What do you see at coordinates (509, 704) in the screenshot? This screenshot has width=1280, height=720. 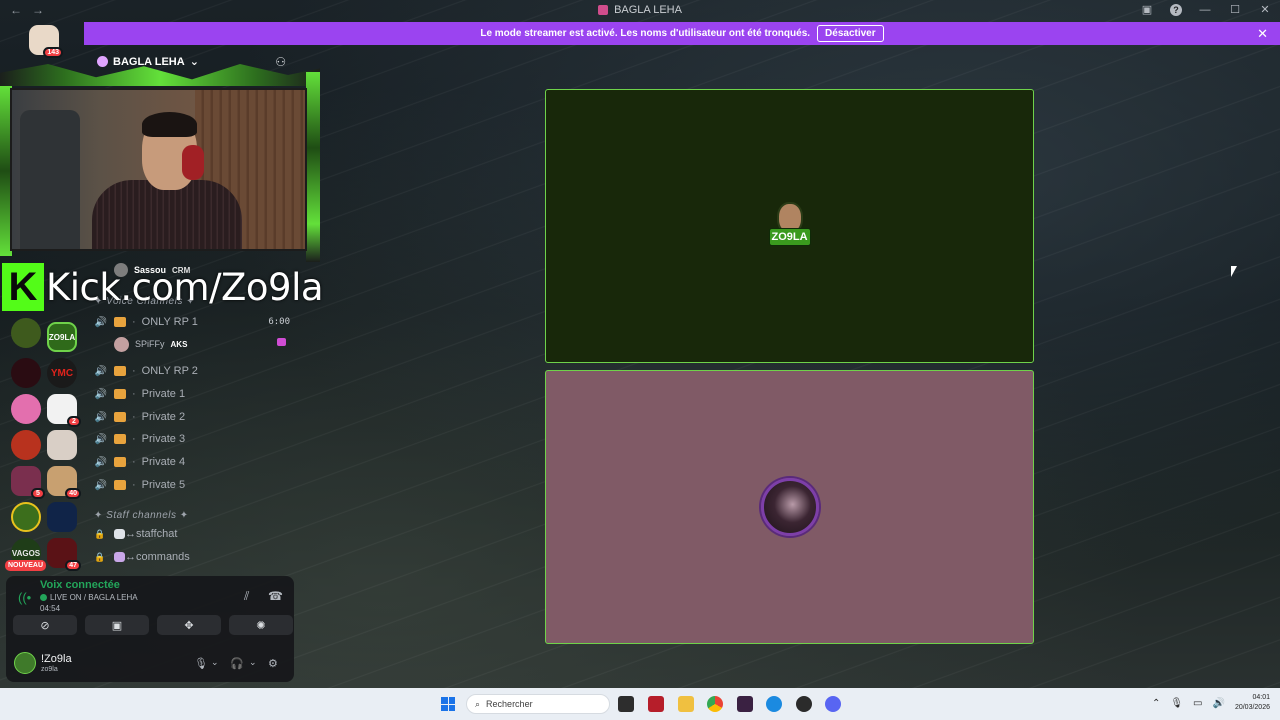 I see `search-placeholder: Rechercher` at bounding box center [509, 704].